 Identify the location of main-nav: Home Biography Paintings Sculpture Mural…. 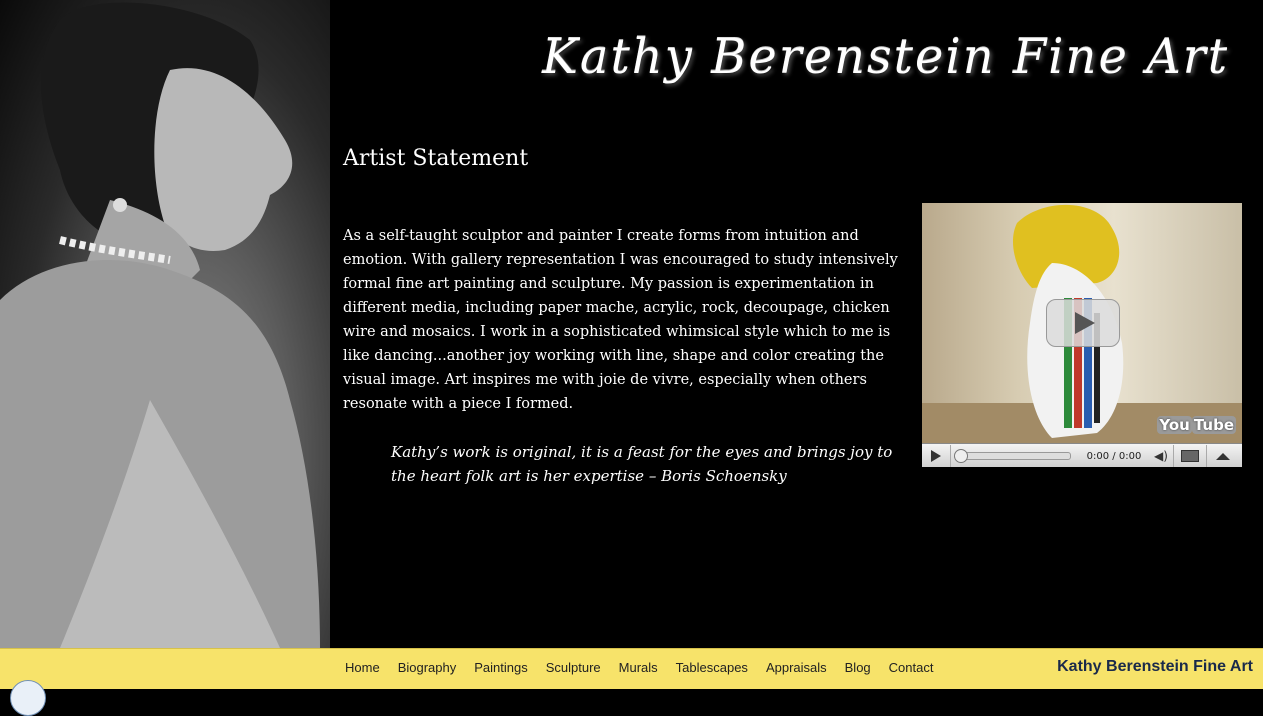
(639, 667).